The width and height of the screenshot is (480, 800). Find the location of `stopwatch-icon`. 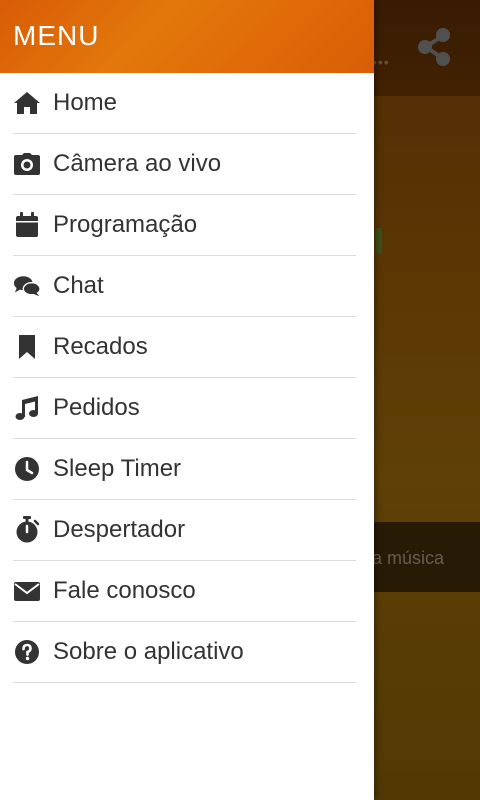

stopwatch-icon is located at coordinates (27, 530).